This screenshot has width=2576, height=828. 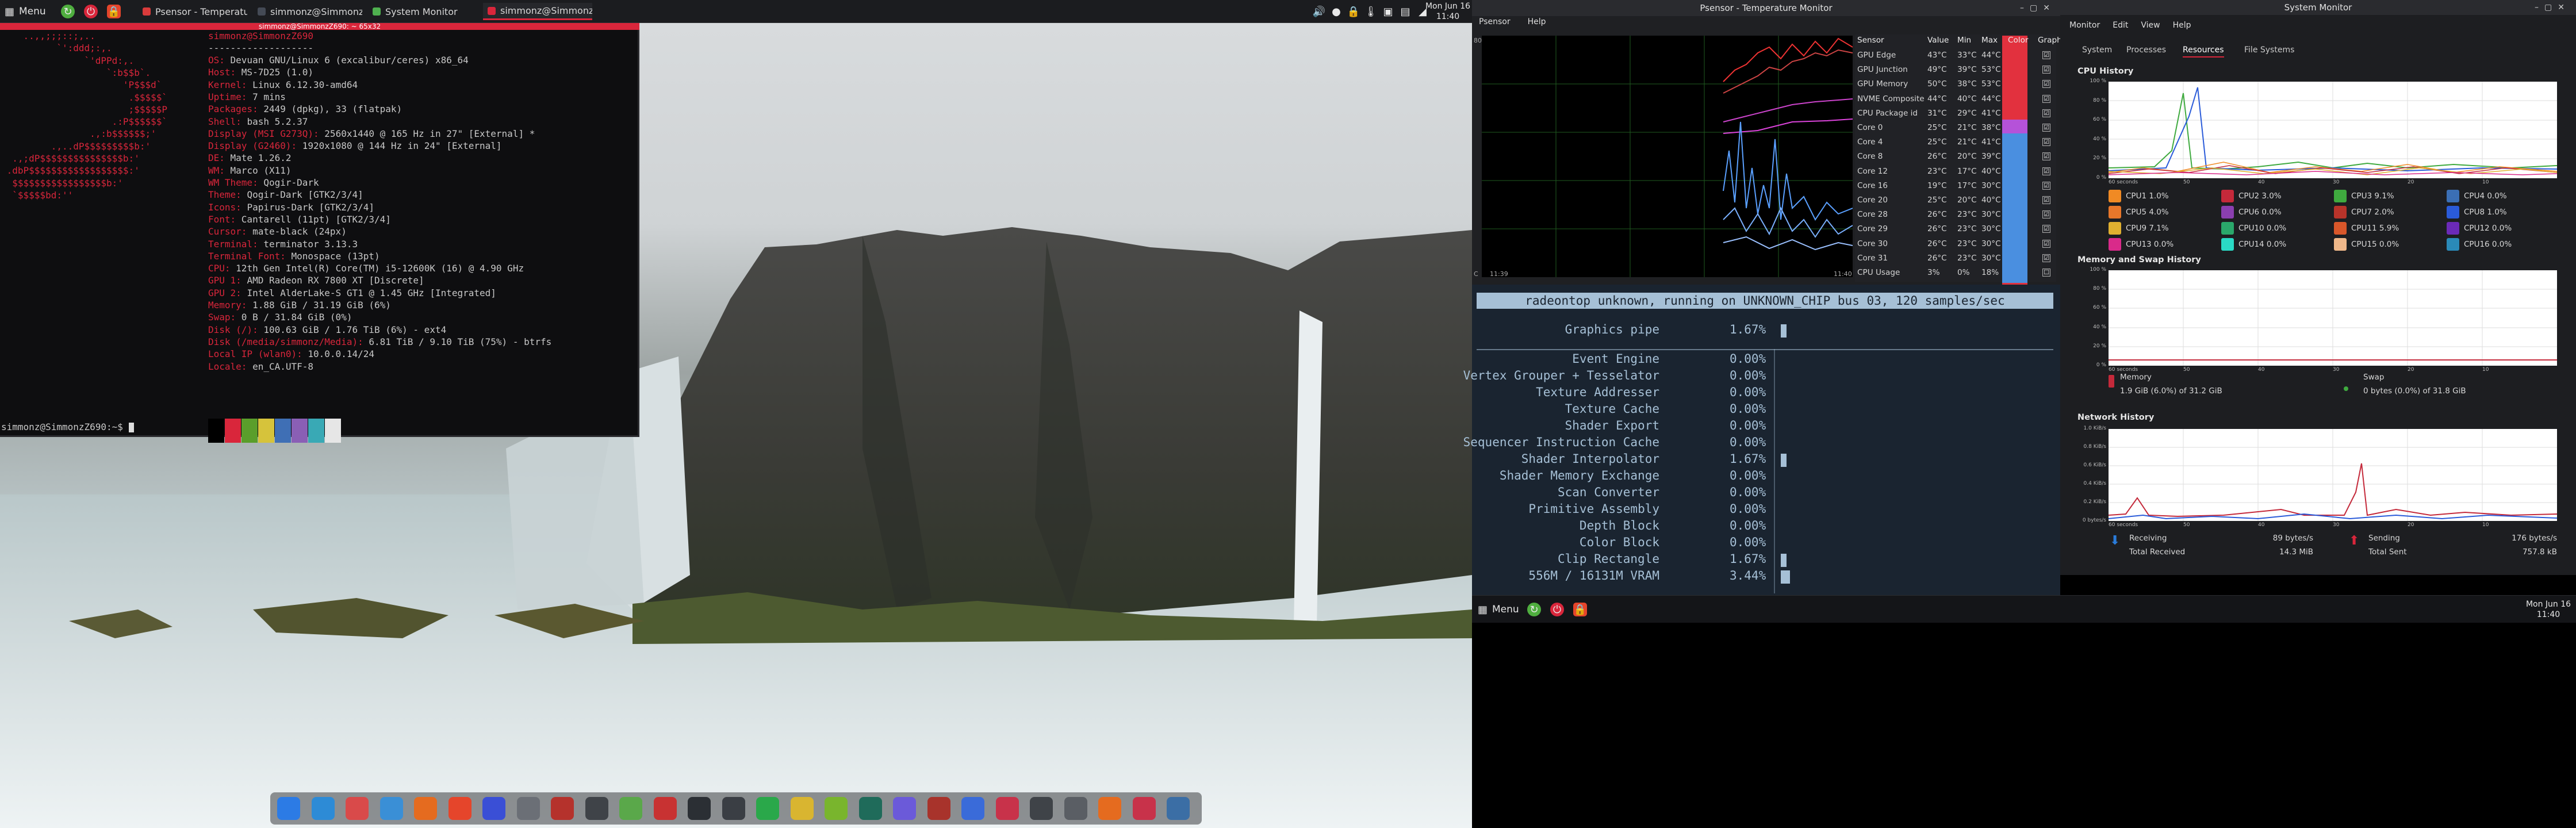 I want to click on main-menu-button: ▦ Menu, so click(x=25, y=11).